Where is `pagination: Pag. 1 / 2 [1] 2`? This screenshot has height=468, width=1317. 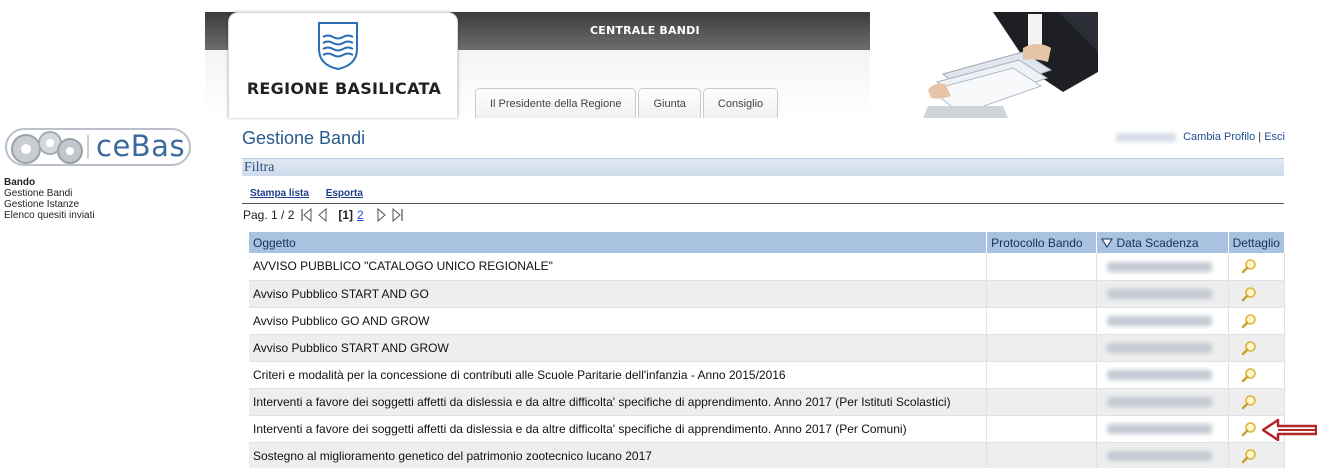 pagination: Pag. 1 / 2 [1] 2 is located at coordinates (324, 215).